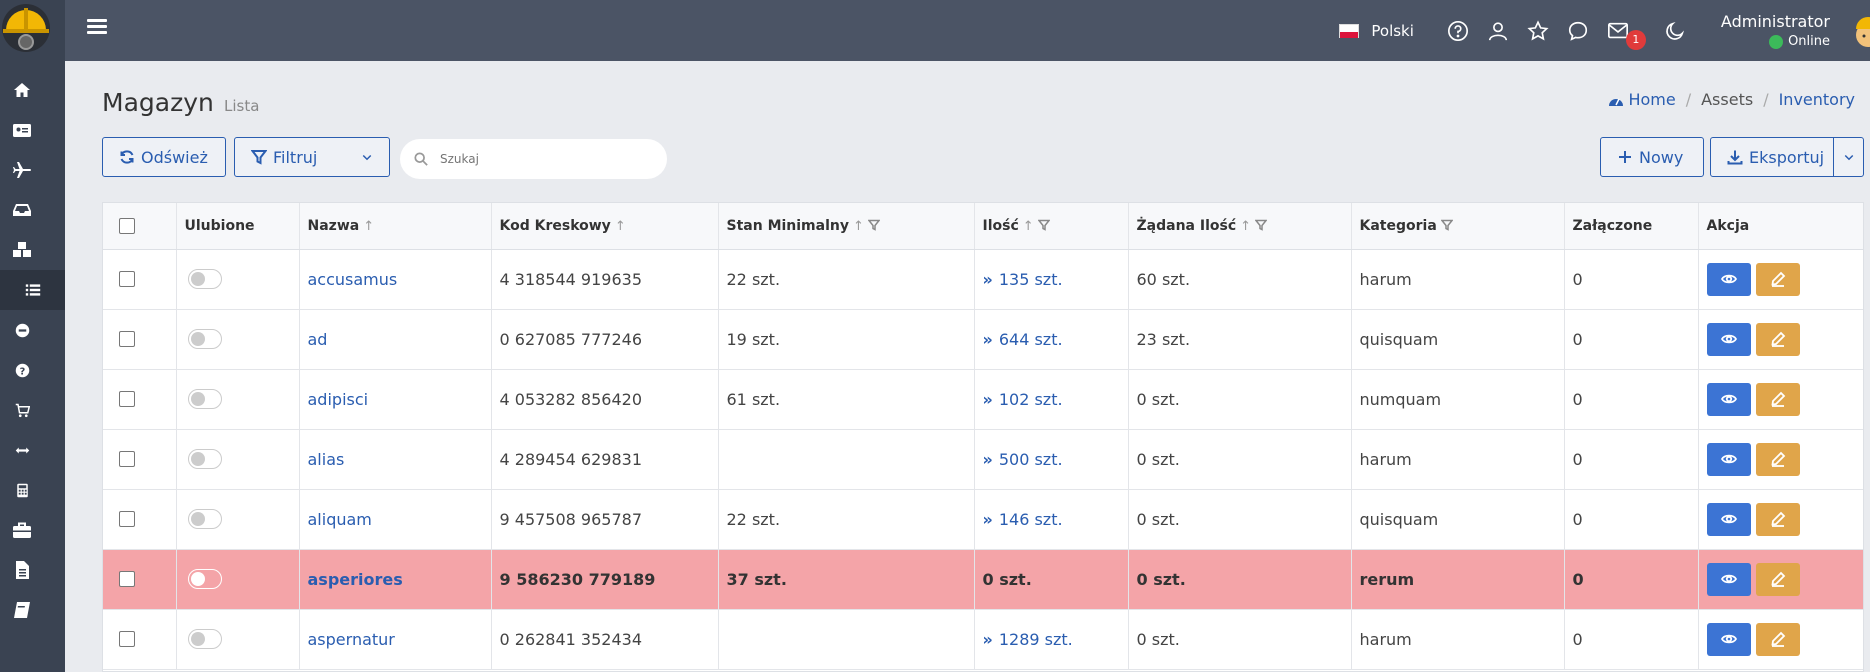 This screenshot has width=1870, height=672. Describe the element at coordinates (1787, 157) in the screenshot. I see `export-button: Eksportuj` at that location.